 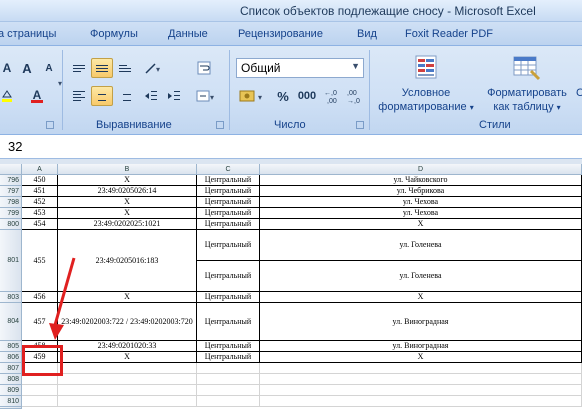 I want to click on annotation-arrow, so click(x=62, y=298).